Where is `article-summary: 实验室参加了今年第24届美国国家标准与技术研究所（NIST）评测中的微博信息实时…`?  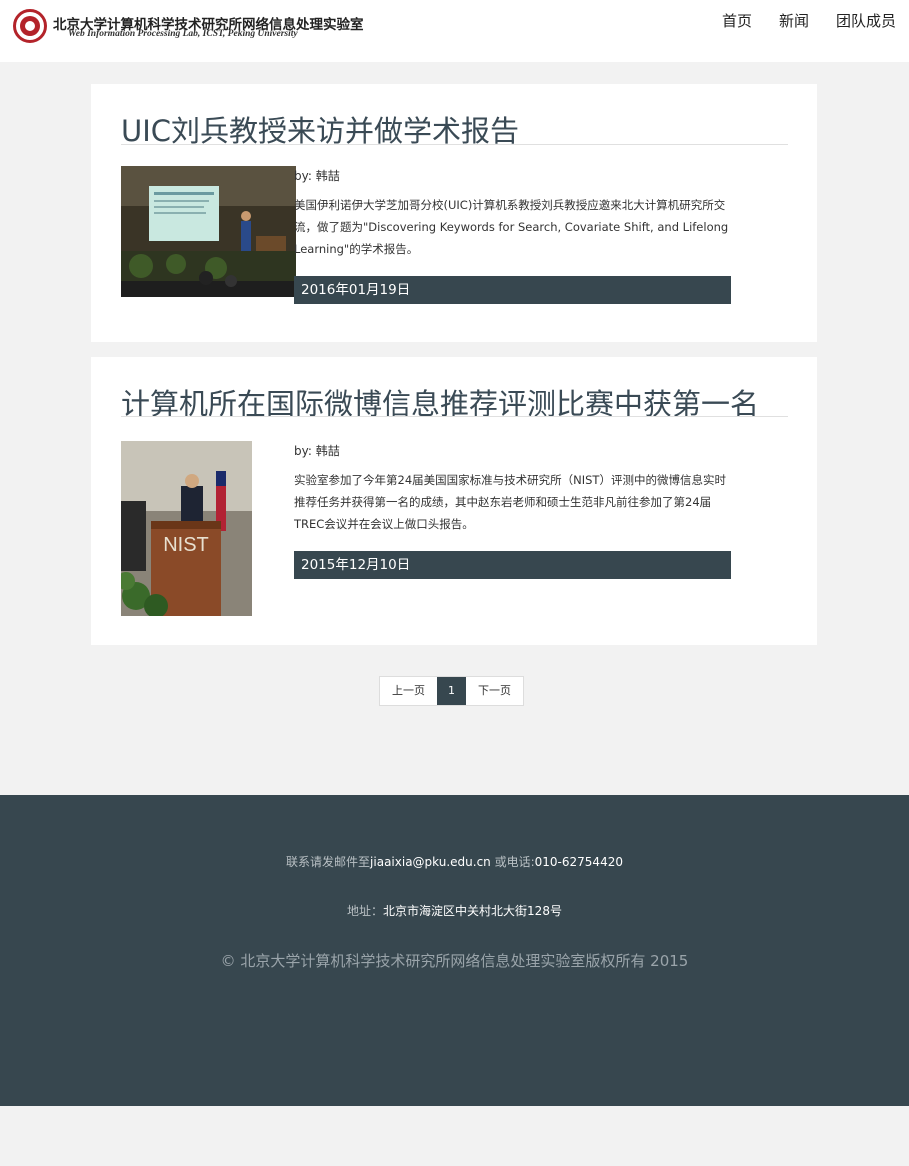
article-summary: 实验室参加了今年第24届美国国家标准与技术研究所（NIST）评测中的微博信息实时… is located at coordinates (510, 502).